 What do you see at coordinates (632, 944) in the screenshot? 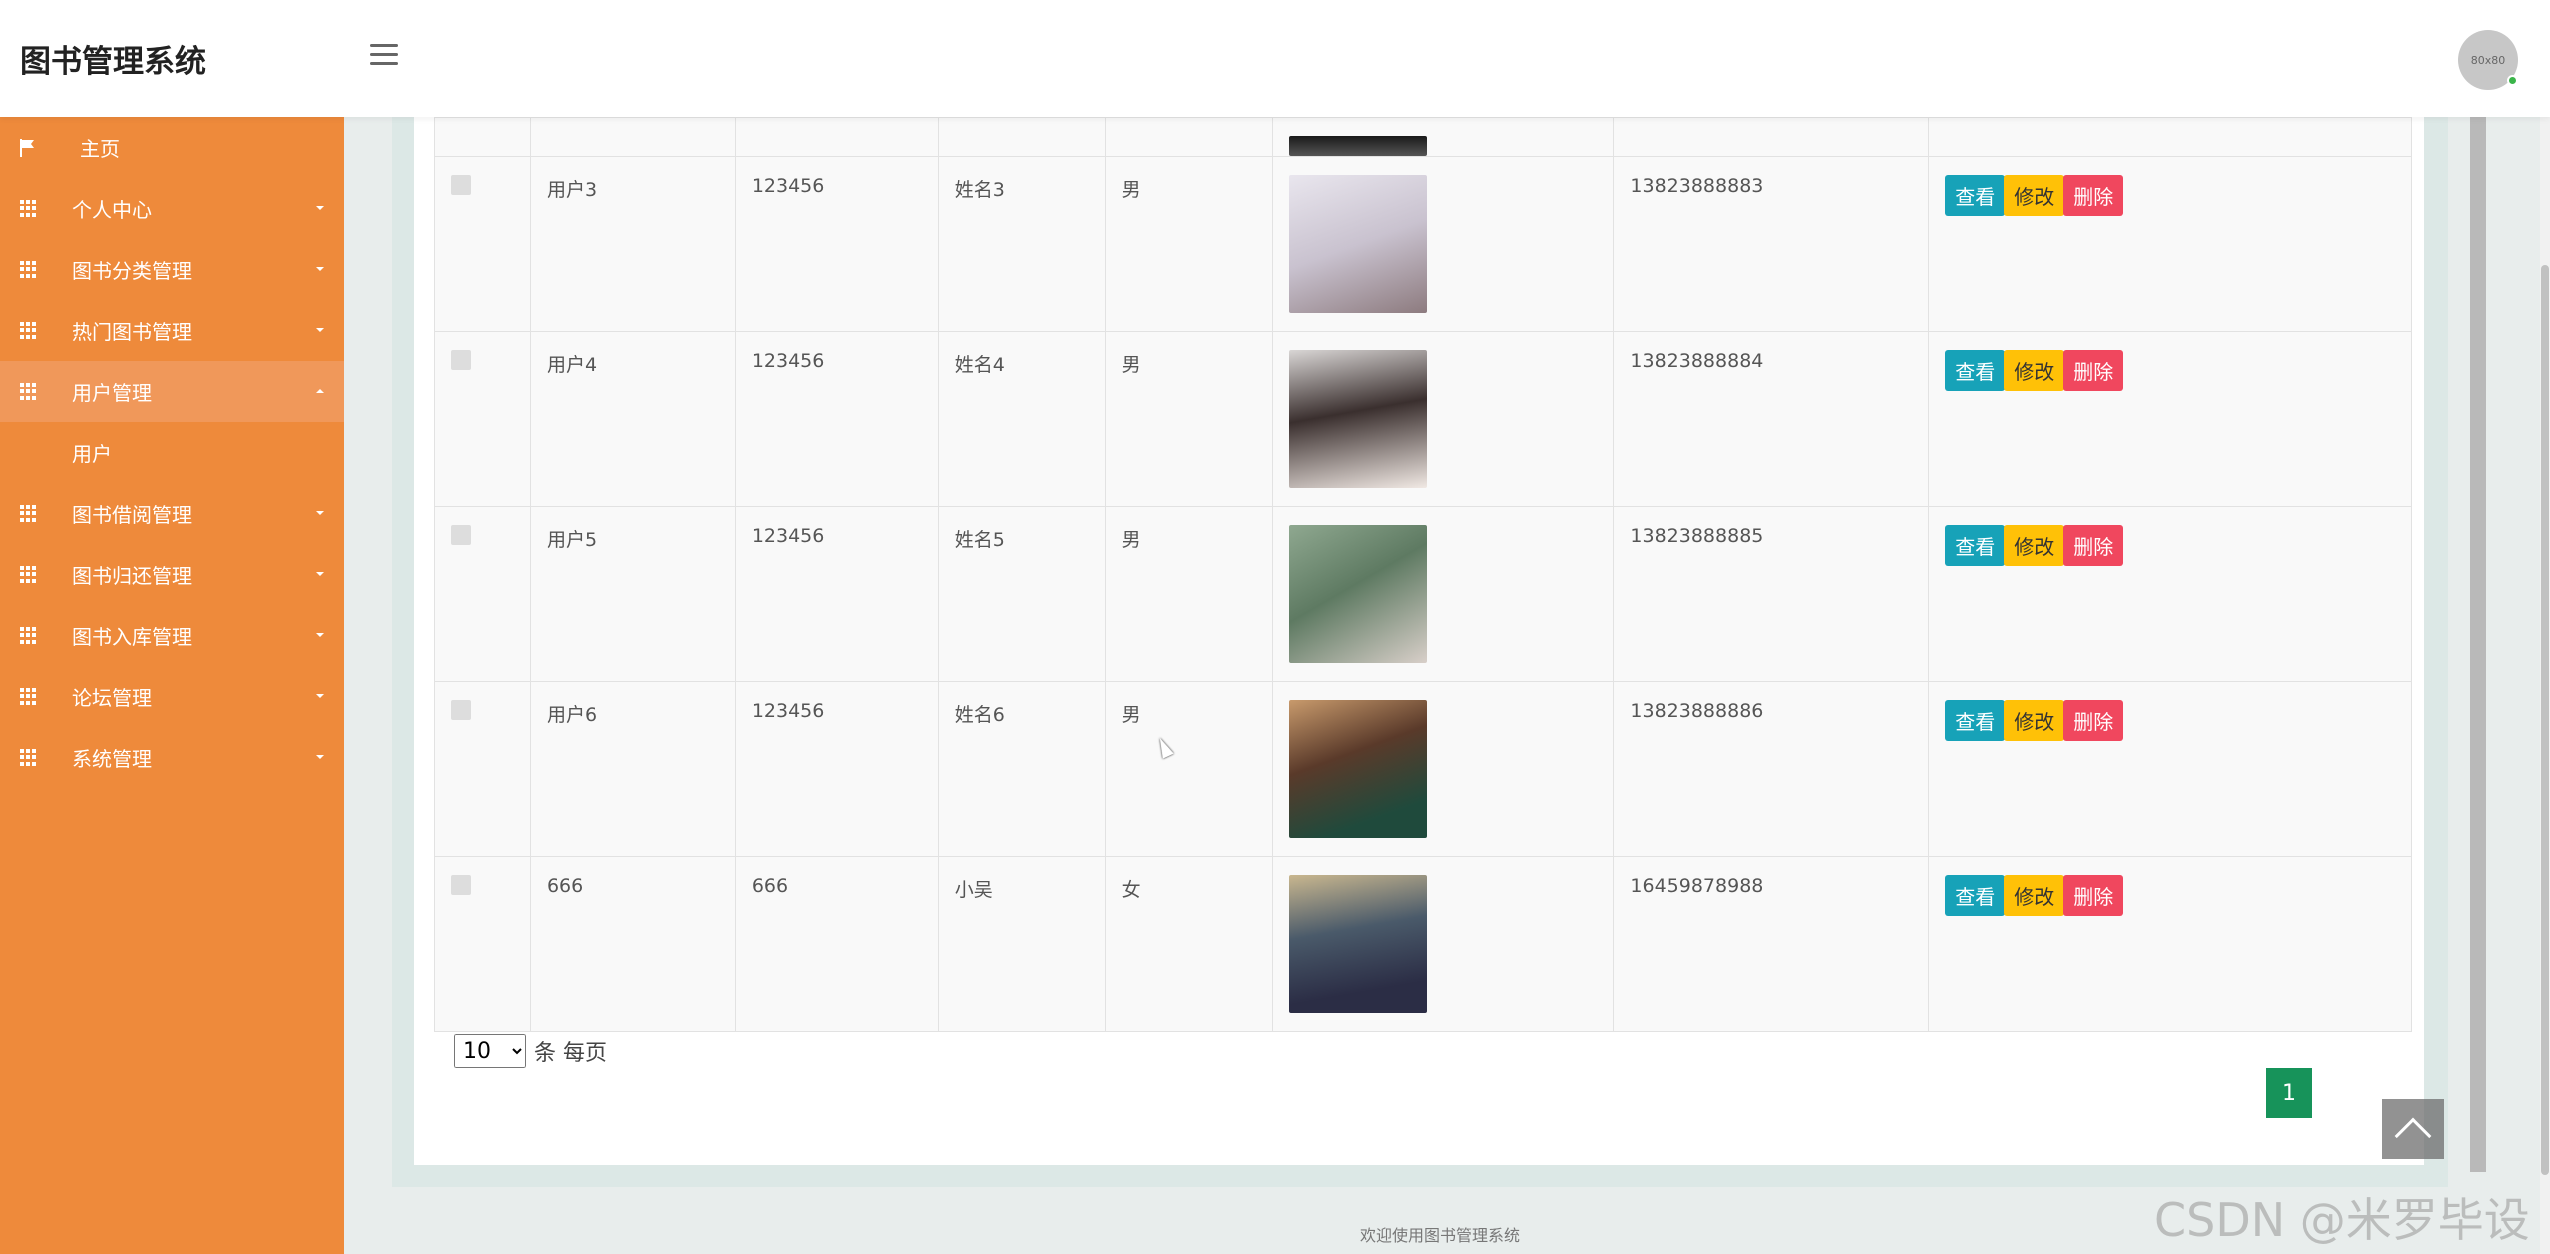
I see `cell-account: 666` at bounding box center [632, 944].